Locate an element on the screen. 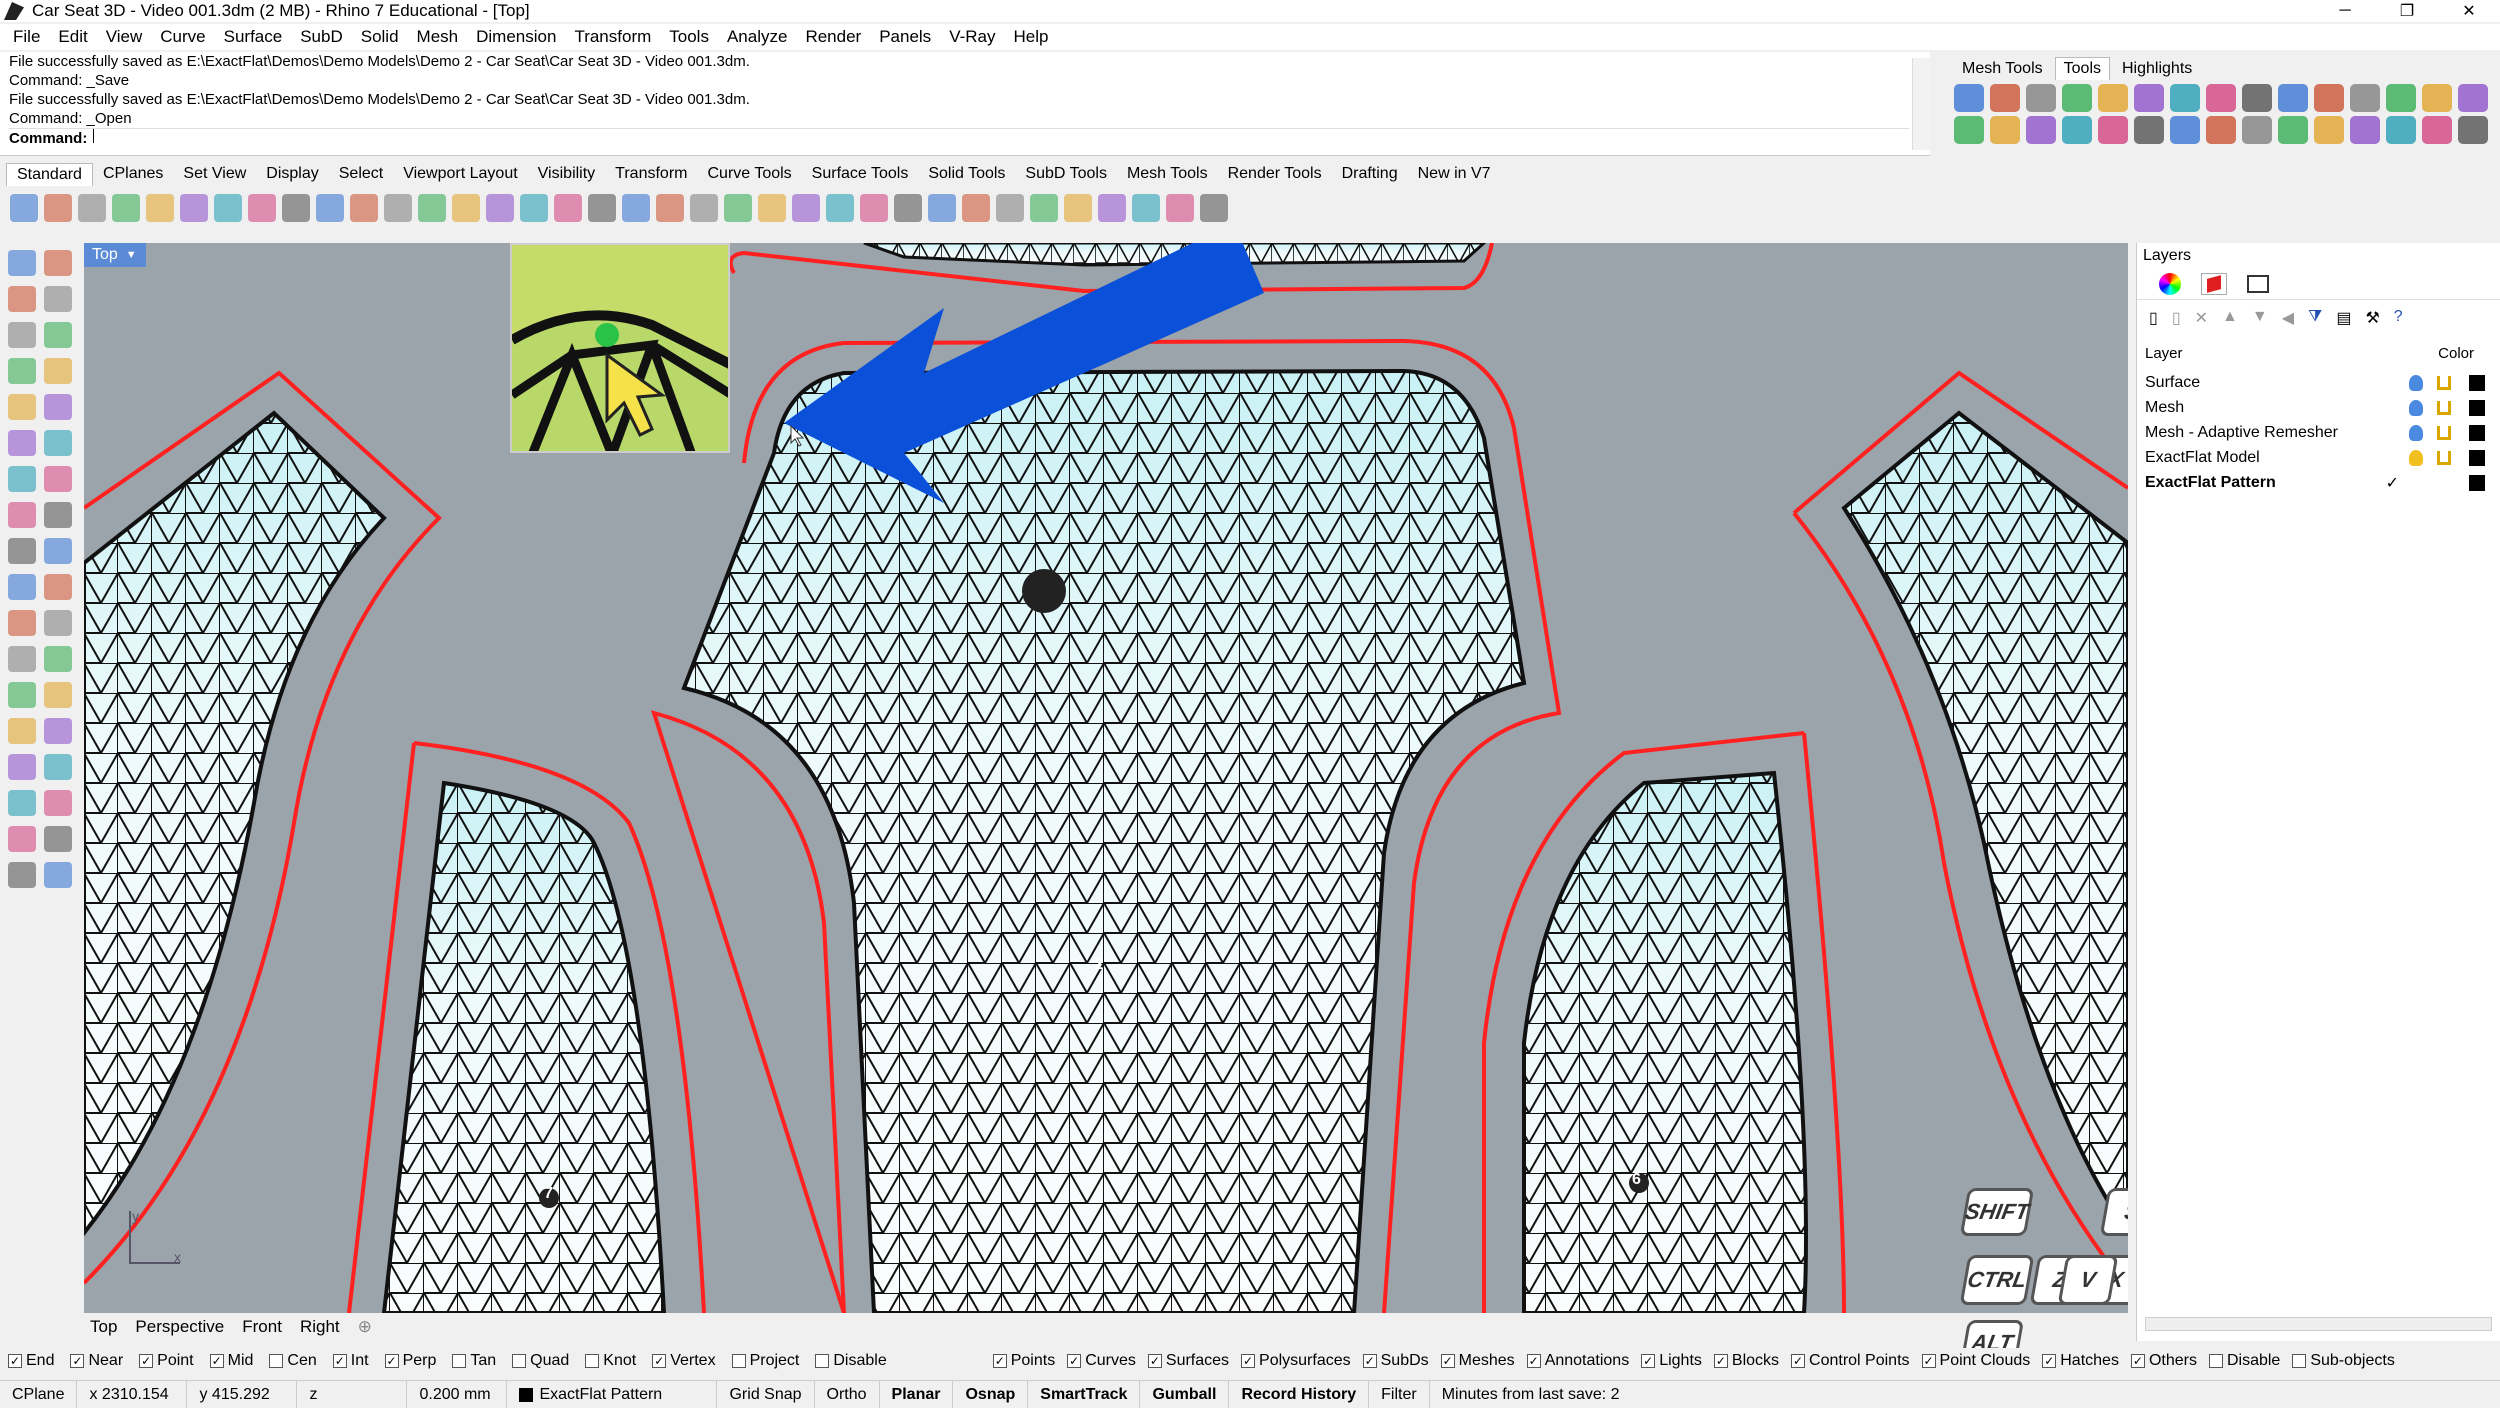  filter-blocks: ✓ Blocks is located at coordinates (1746, 1361).